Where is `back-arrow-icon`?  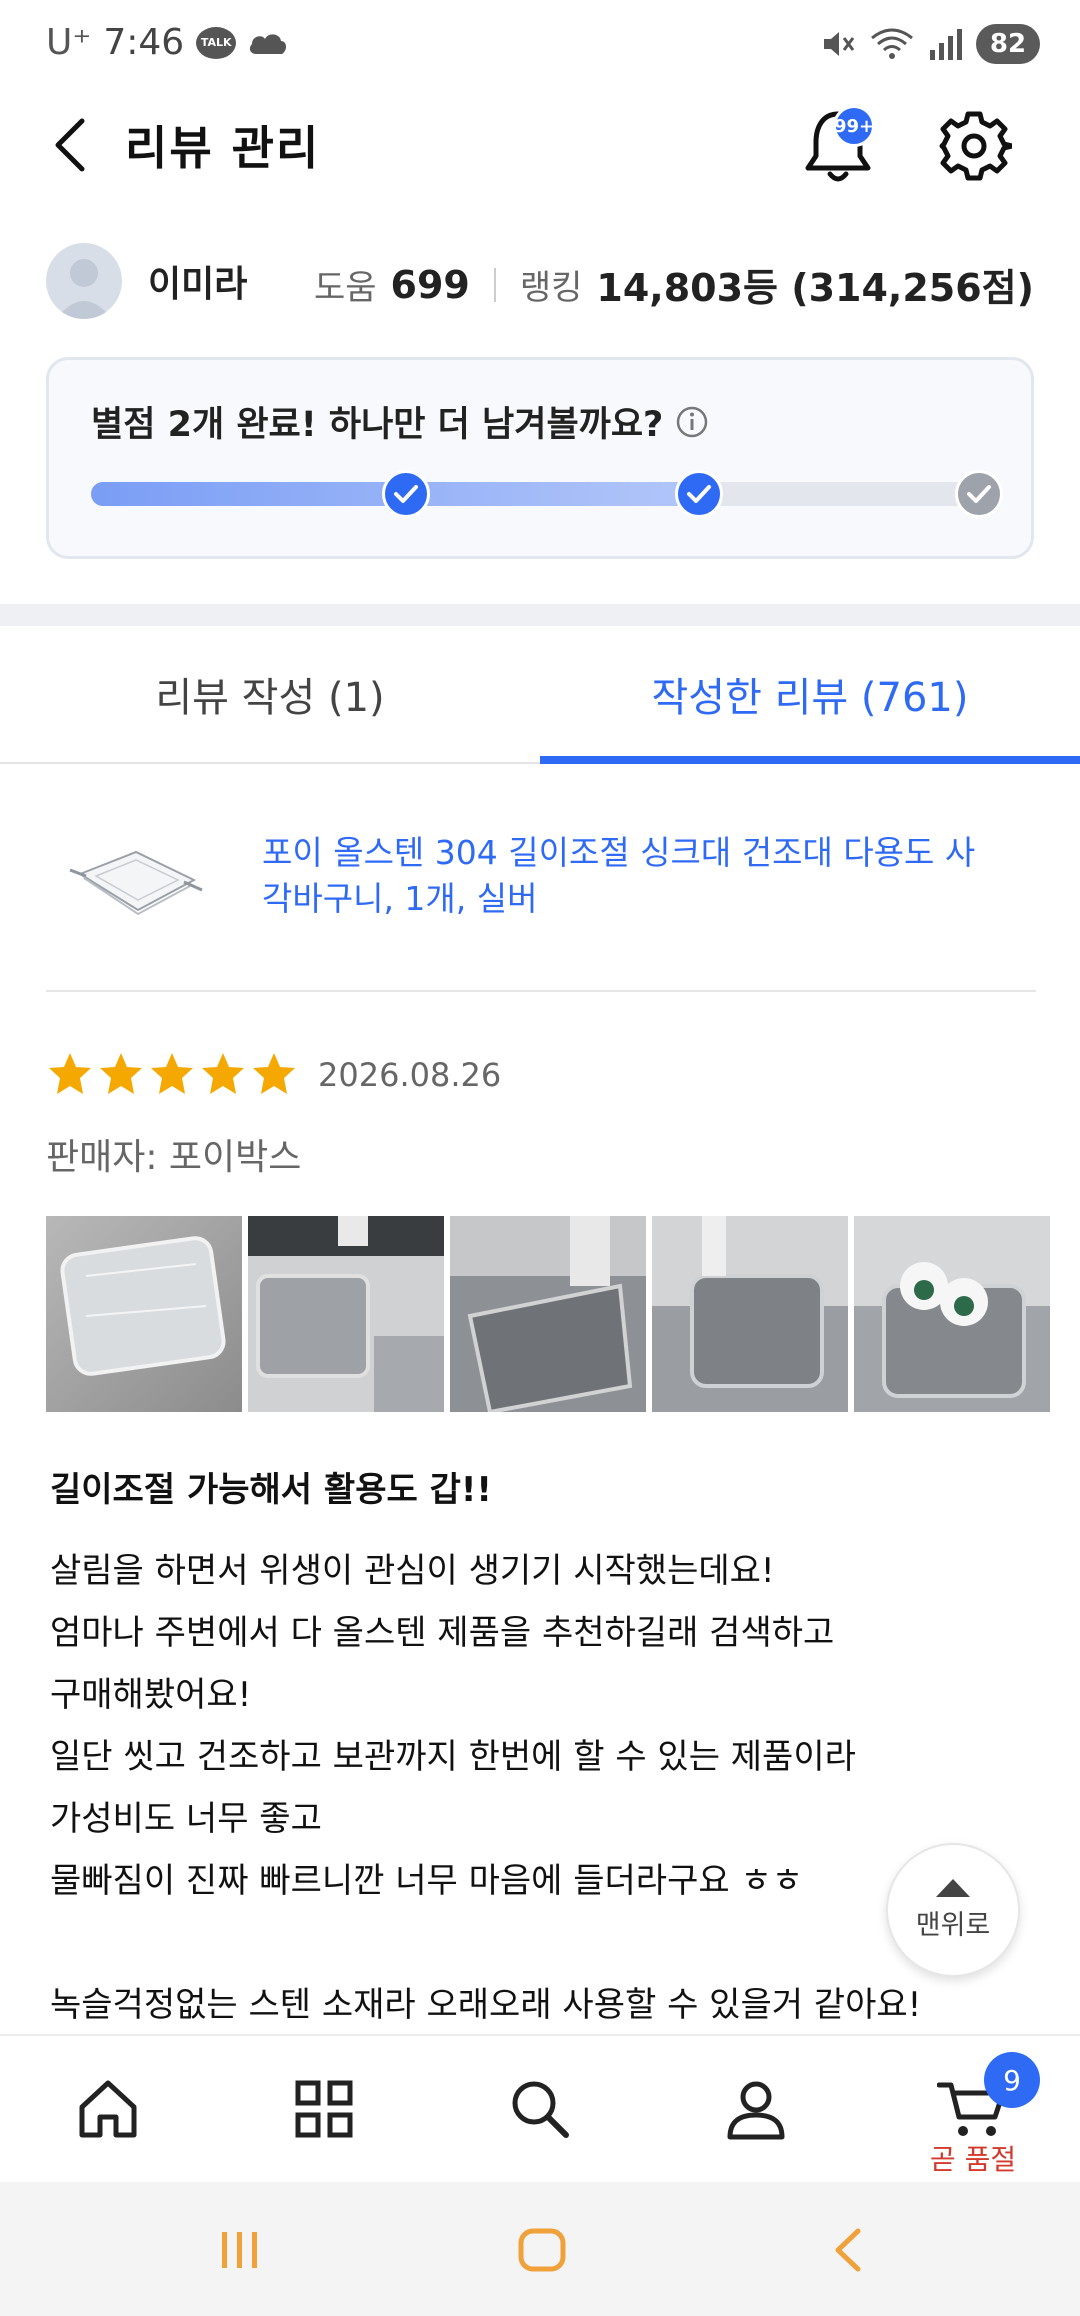 back-arrow-icon is located at coordinates (70, 145).